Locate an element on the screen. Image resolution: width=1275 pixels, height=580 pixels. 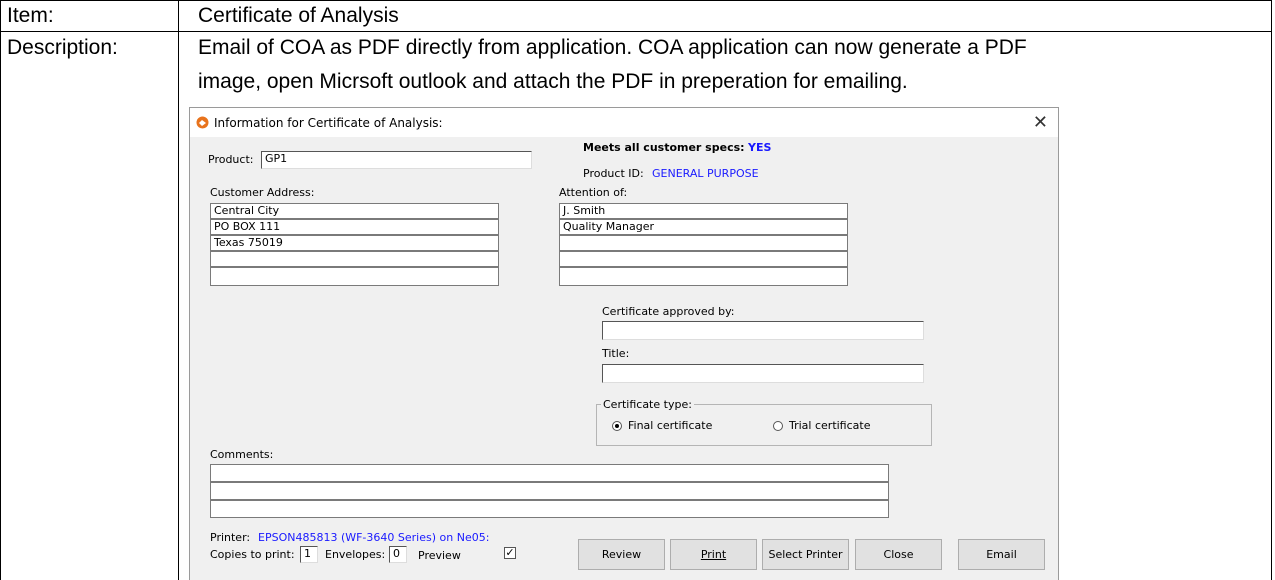
title-label: Title: is located at coordinates (616, 353).